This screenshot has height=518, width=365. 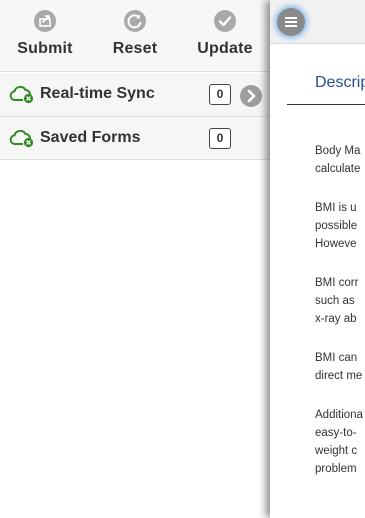 I want to click on submit-label: Submit, so click(x=45, y=48).